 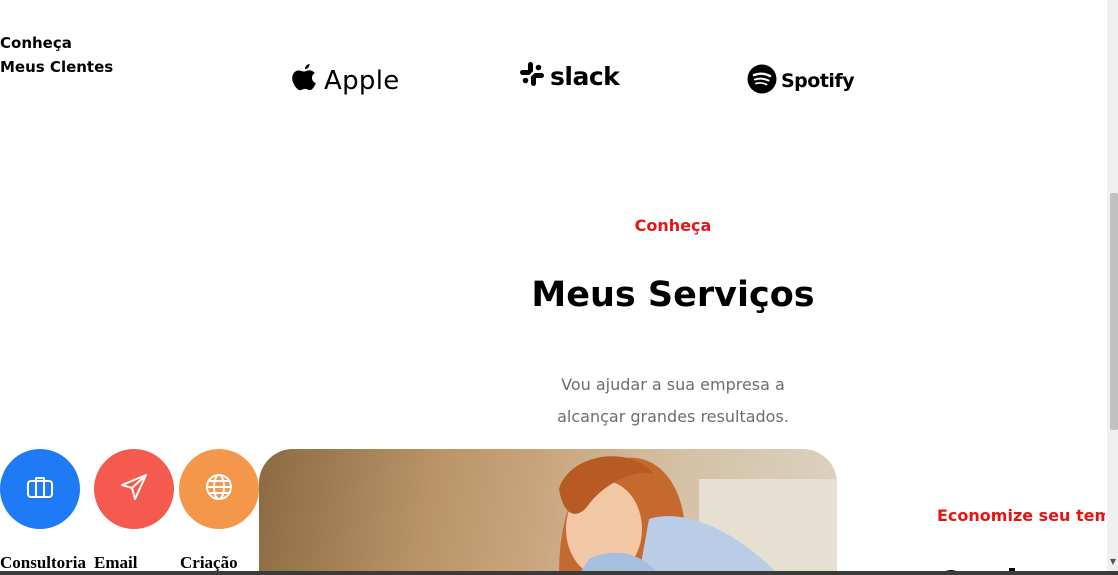 What do you see at coordinates (116, 562) in the screenshot?
I see `service-label-email: Email` at bounding box center [116, 562].